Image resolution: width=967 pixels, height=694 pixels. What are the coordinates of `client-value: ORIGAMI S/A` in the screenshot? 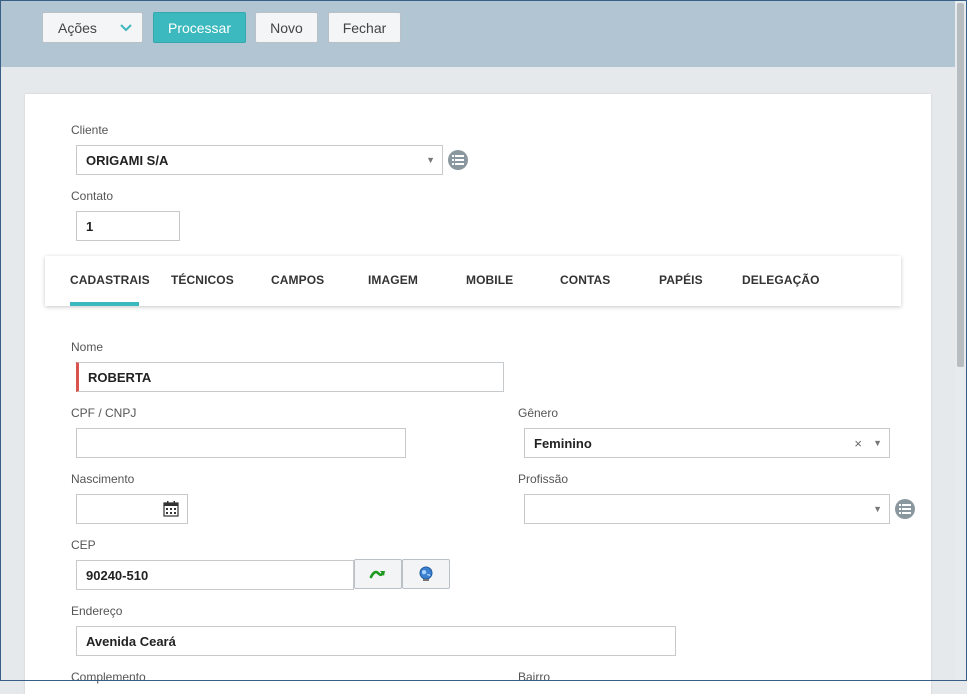 It's located at (127, 160).